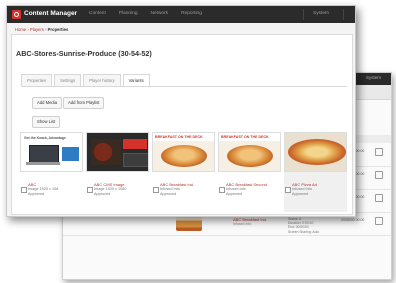 The image size is (396, 283). What do you see at coordinates (106, 152) in the screenshot?
I see `steak-image` at bounding box center [106, 152].